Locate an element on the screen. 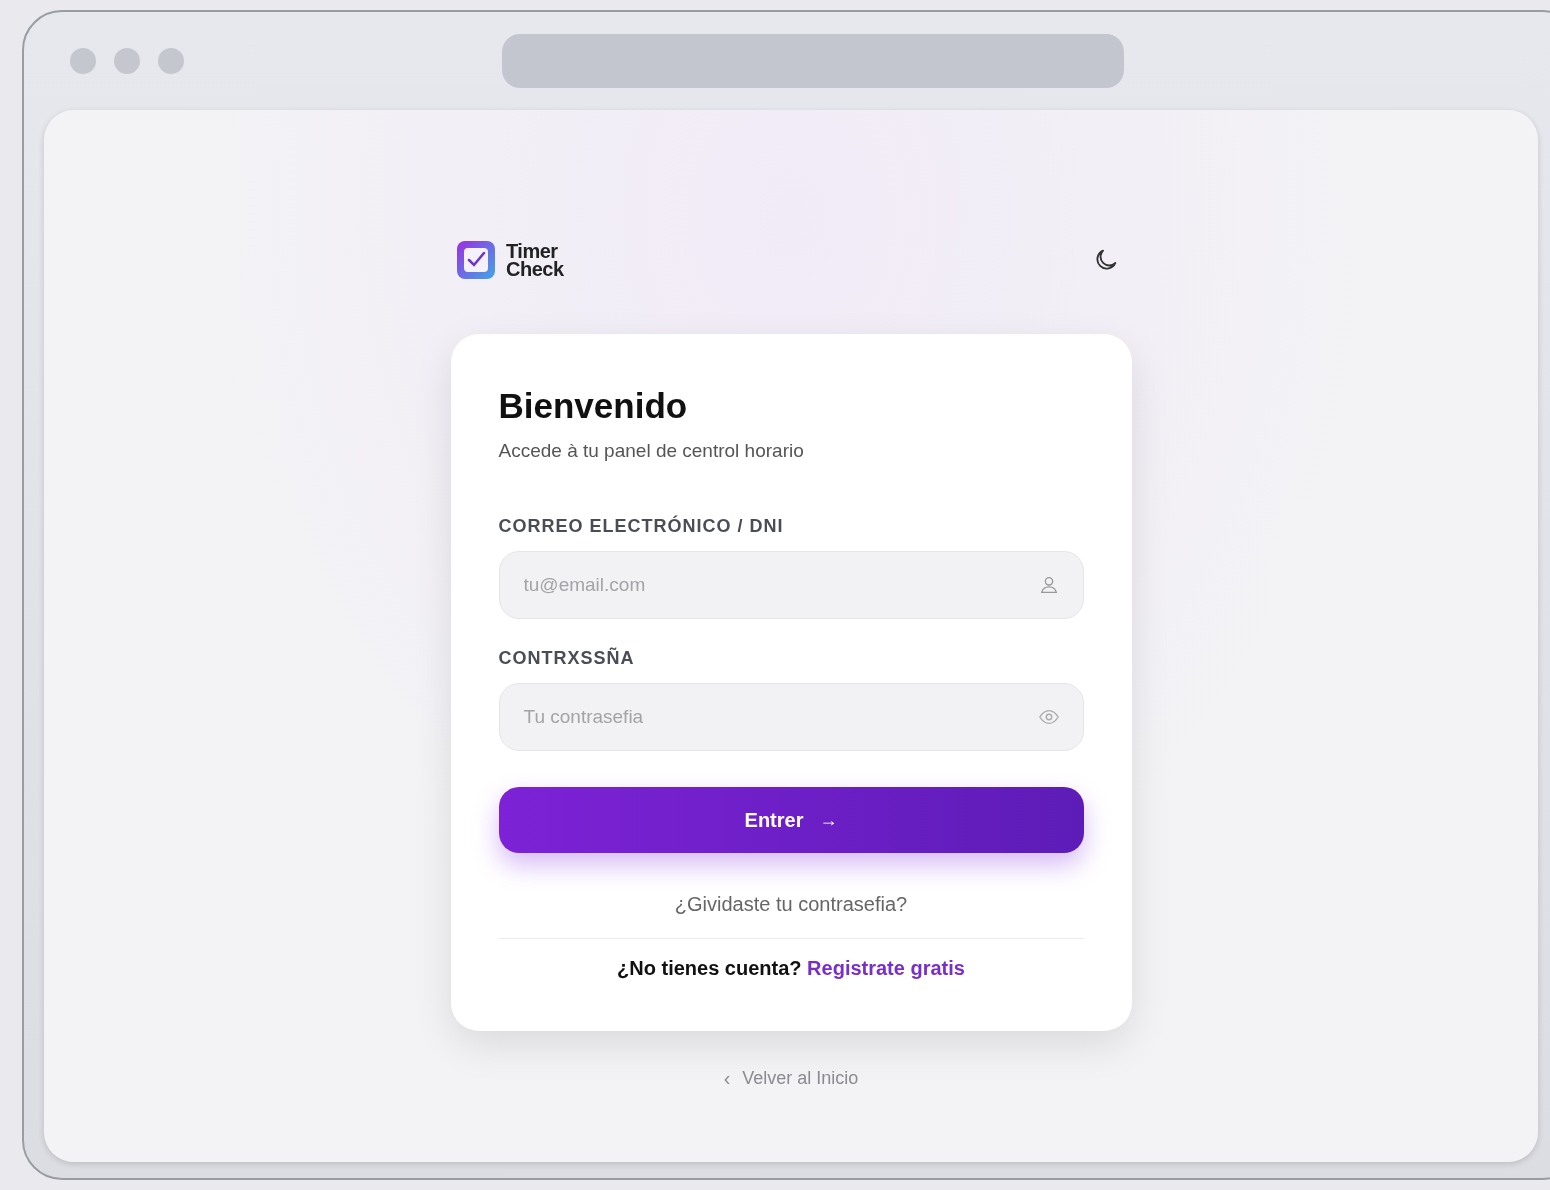 The image size is (1550, 1190). address-bar is located at coordinates (813, 61).